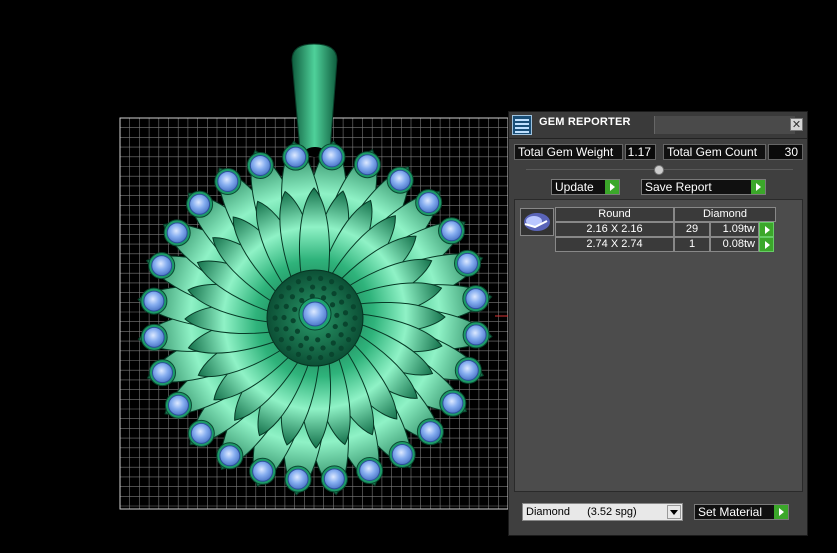 Image resolution: width=837 pixels, height=553 pixels. What do you see at coordinates (692, 229) in the screenshot?
I see `row-count: 29` at bounding box center [692, 229].